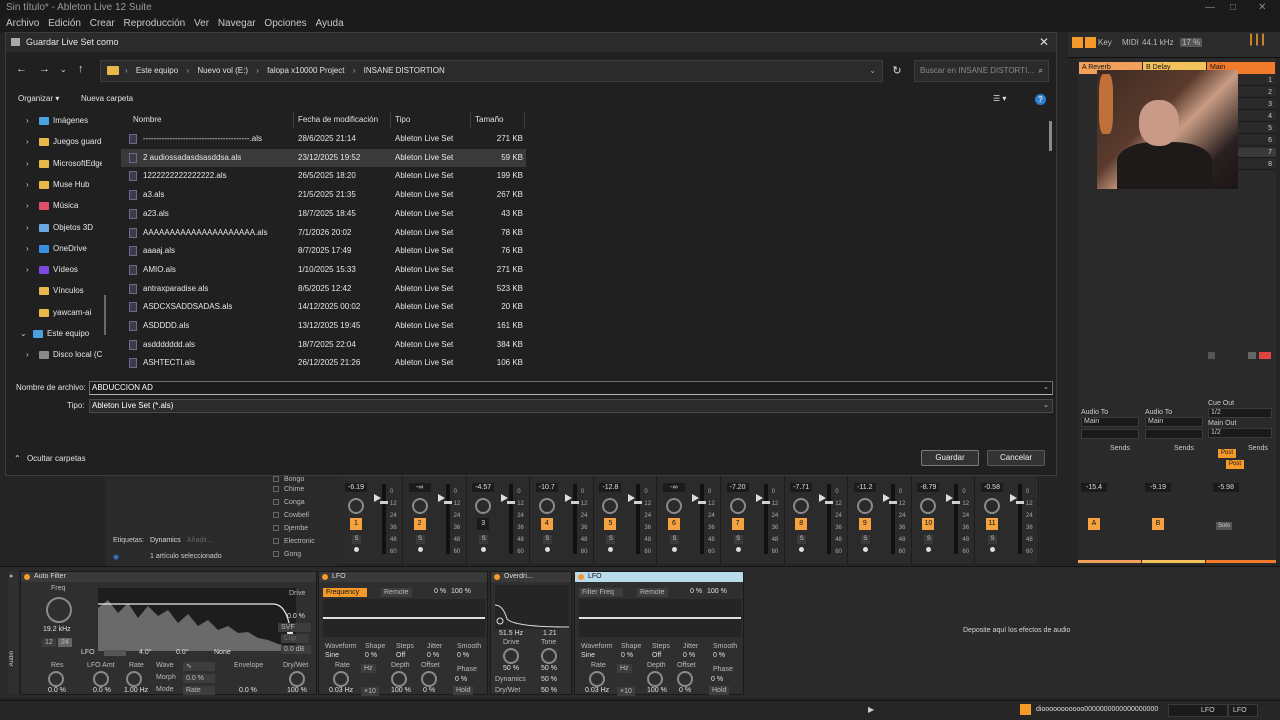 This screenshot has height=720, width=1280. Describe the element at coordinates (429, 679) in the screenshot. I see `lfo1-offset-knob` at that location.